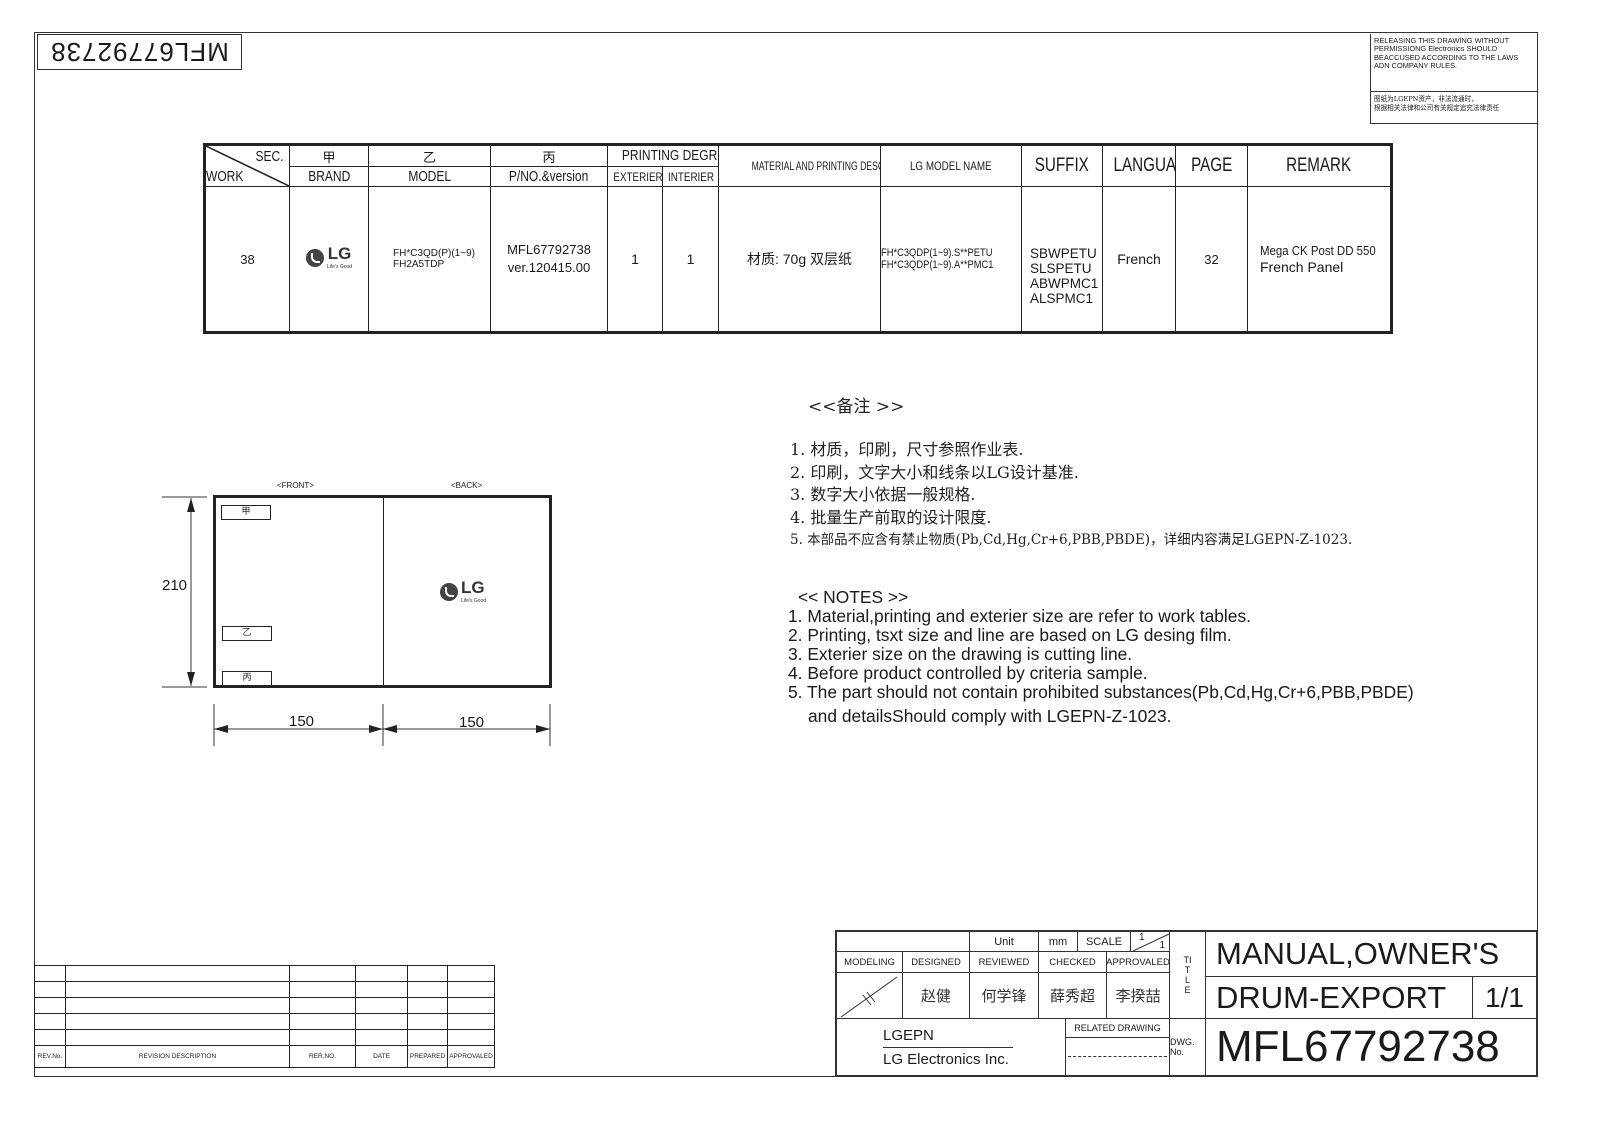 This screenshot has width=1600, height=1132. Describe the element at coordinates (1139, 259) in the screenshot. I see `cell-language: French` at that location.